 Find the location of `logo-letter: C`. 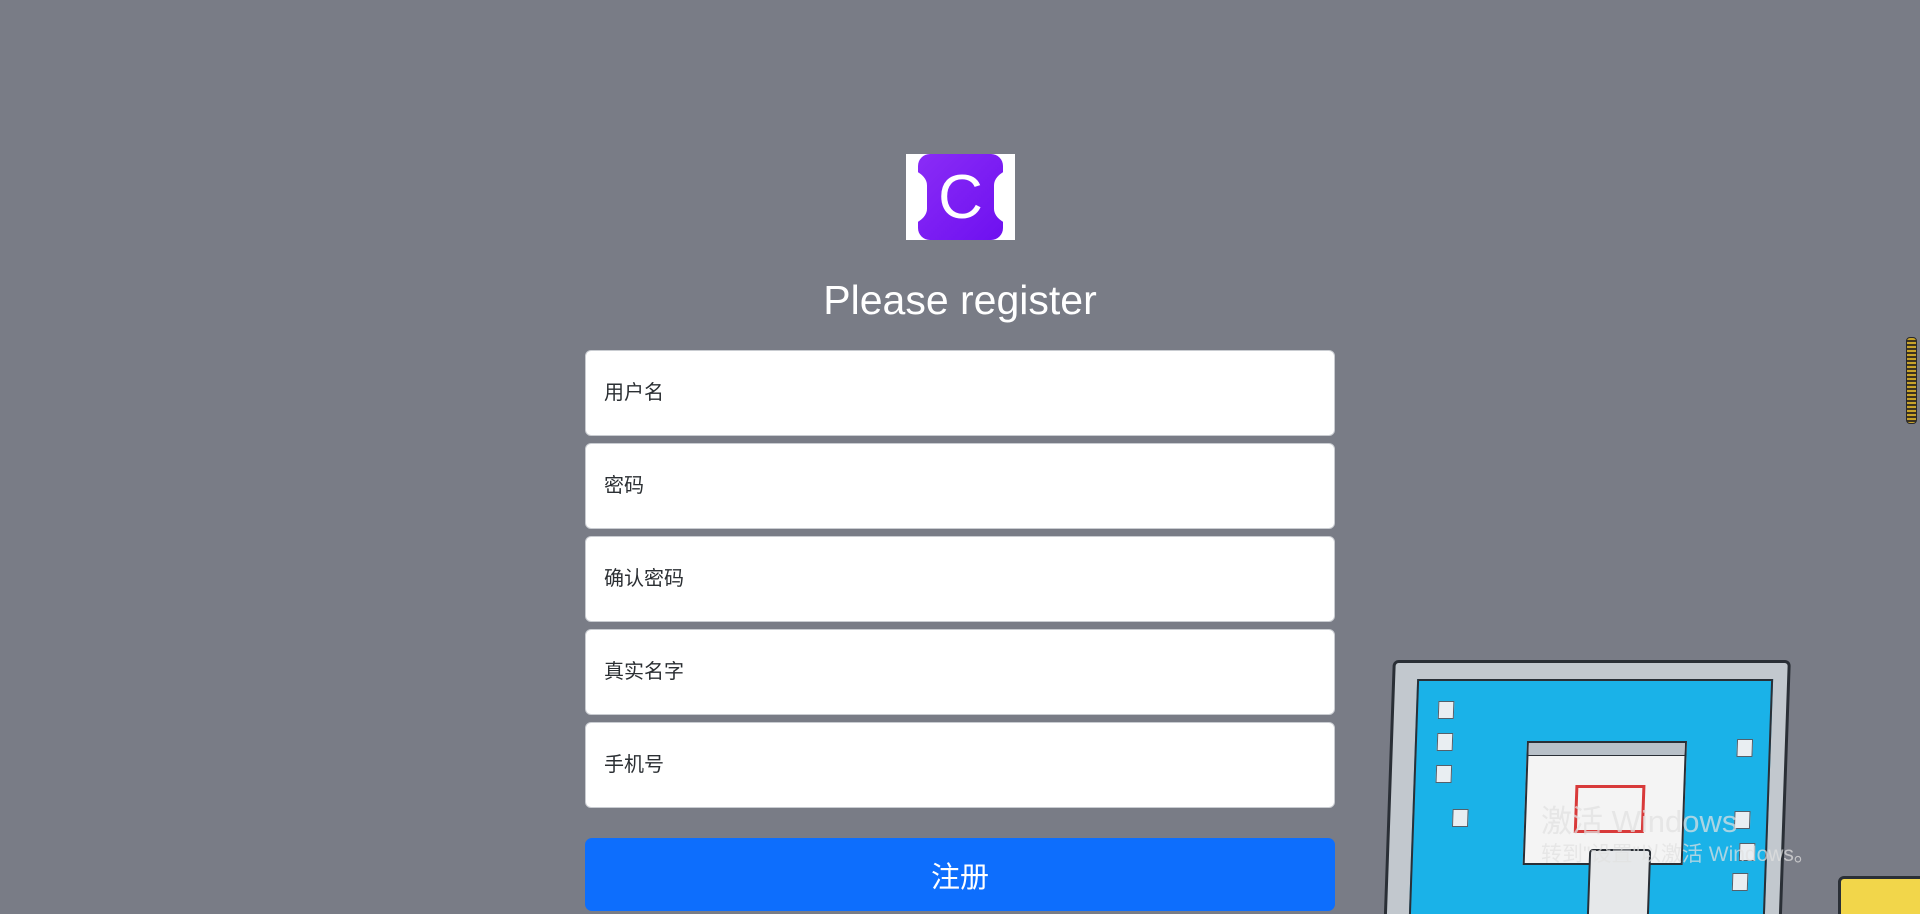

logo-letter: C is located at coordinates (960, 197).